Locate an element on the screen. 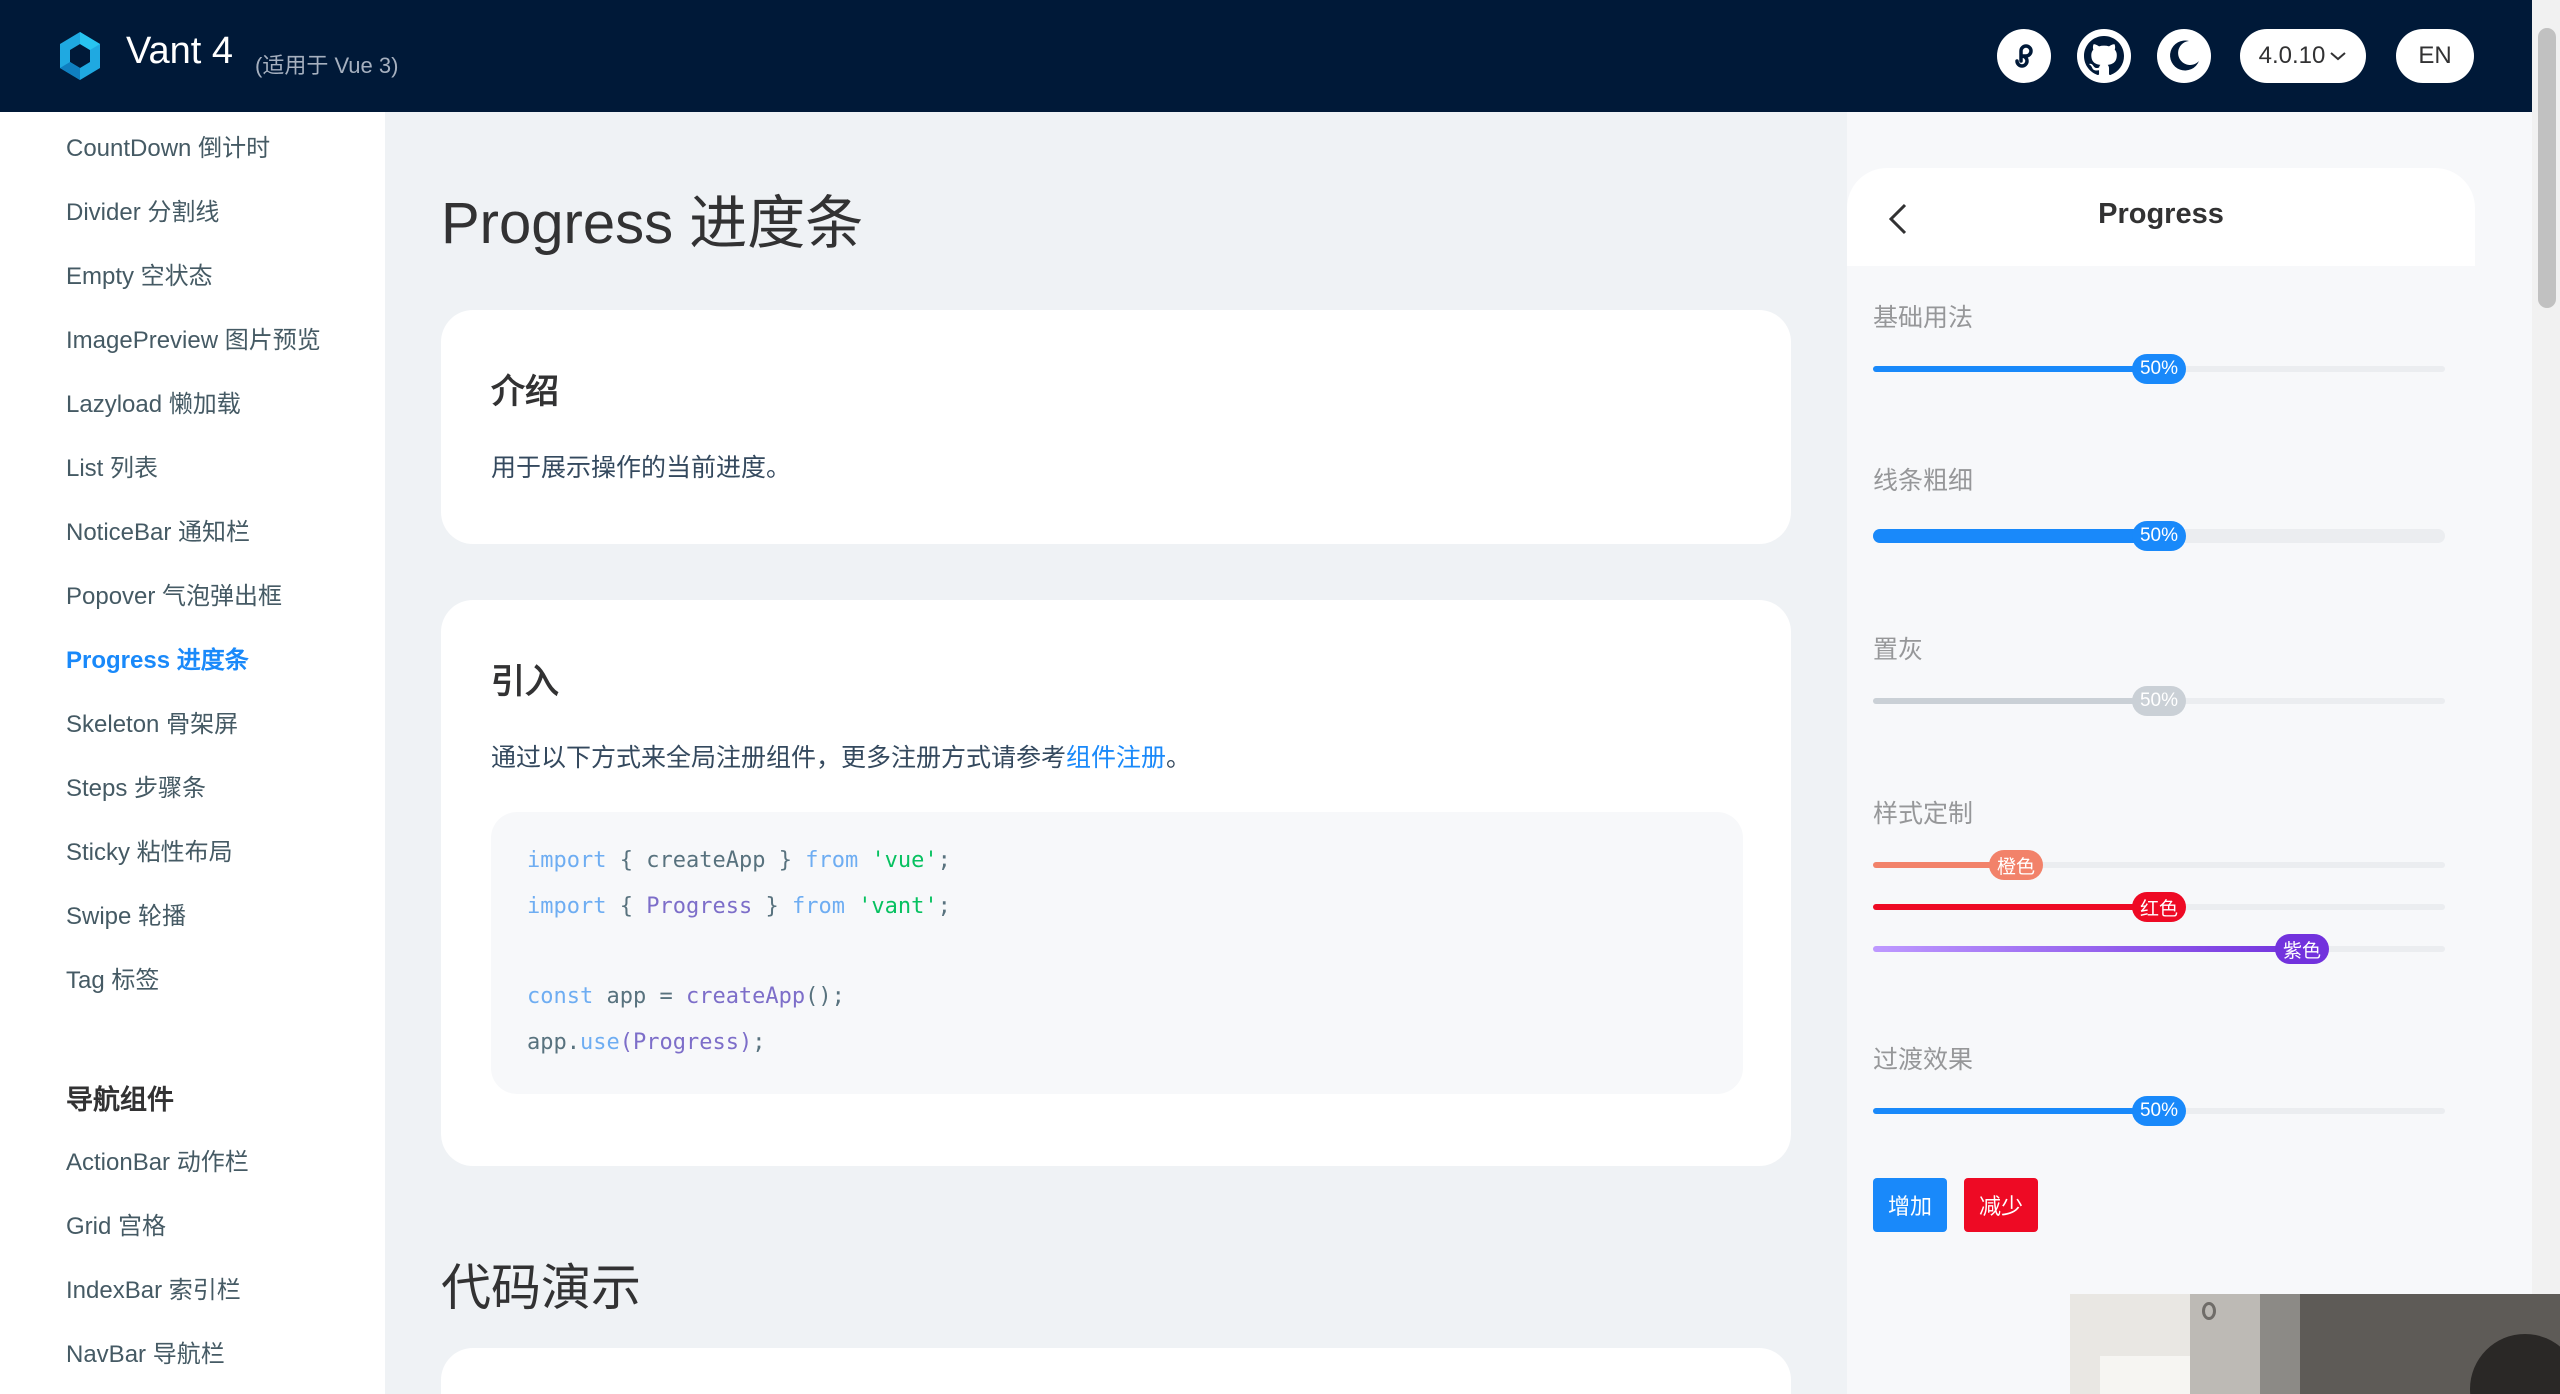 Image resolution: width=2560 pixels, height=1394 pixels. camera-preview-overlay is located at coordinates (2315, 1344).